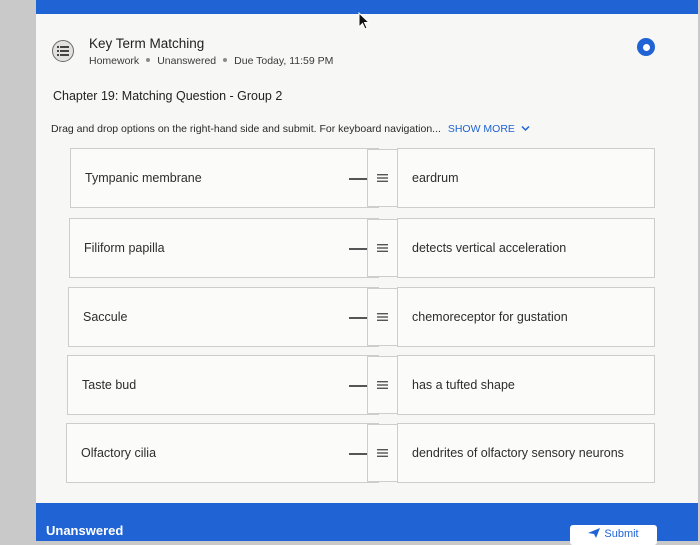 The image size is (700, 545). What do you see at coordinates (114, 61) in the screenshot?
I see `meta-type: Homework` at bounding box center [114, 61].